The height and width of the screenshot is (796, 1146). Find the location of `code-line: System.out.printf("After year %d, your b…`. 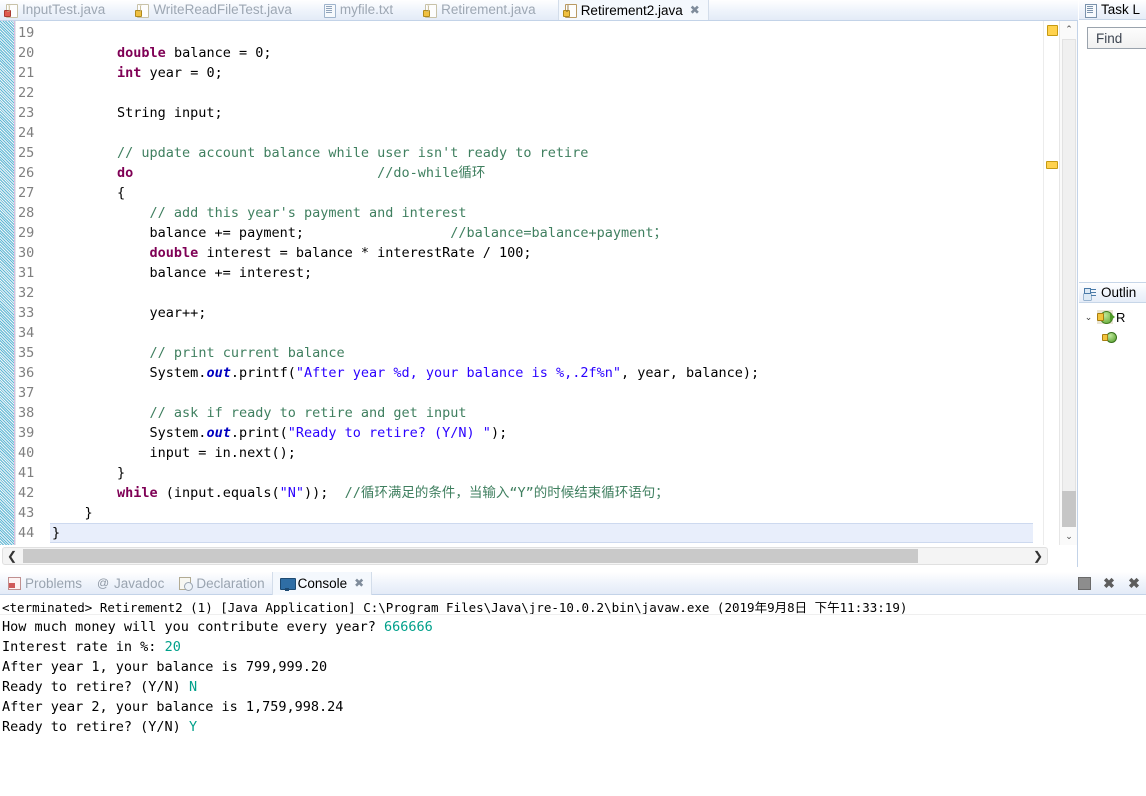

code-line: System.out.printf("After year %d, your b… is located at coordinates (541, 373).